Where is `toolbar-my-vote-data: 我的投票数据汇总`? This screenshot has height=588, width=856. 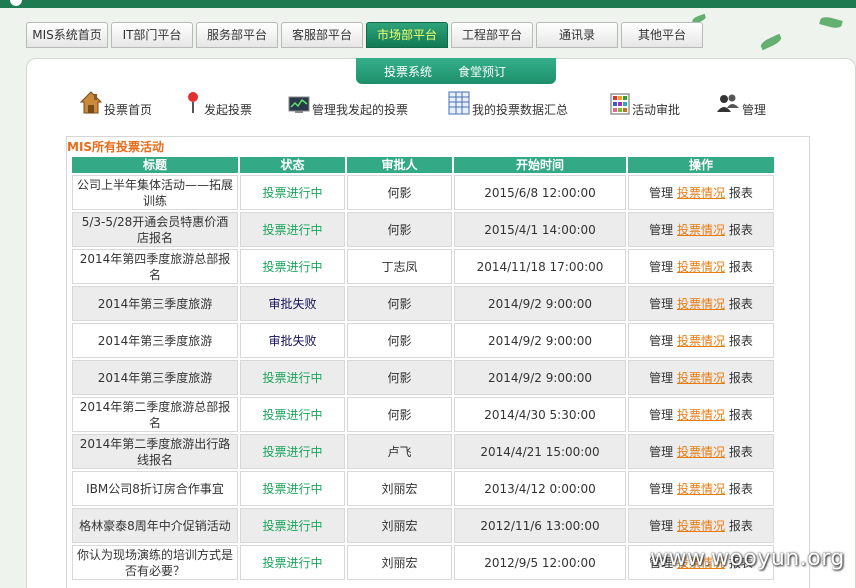
toolbar-my-vote-data: 我的投票数据汇总 is located at coordinates (508, 103).